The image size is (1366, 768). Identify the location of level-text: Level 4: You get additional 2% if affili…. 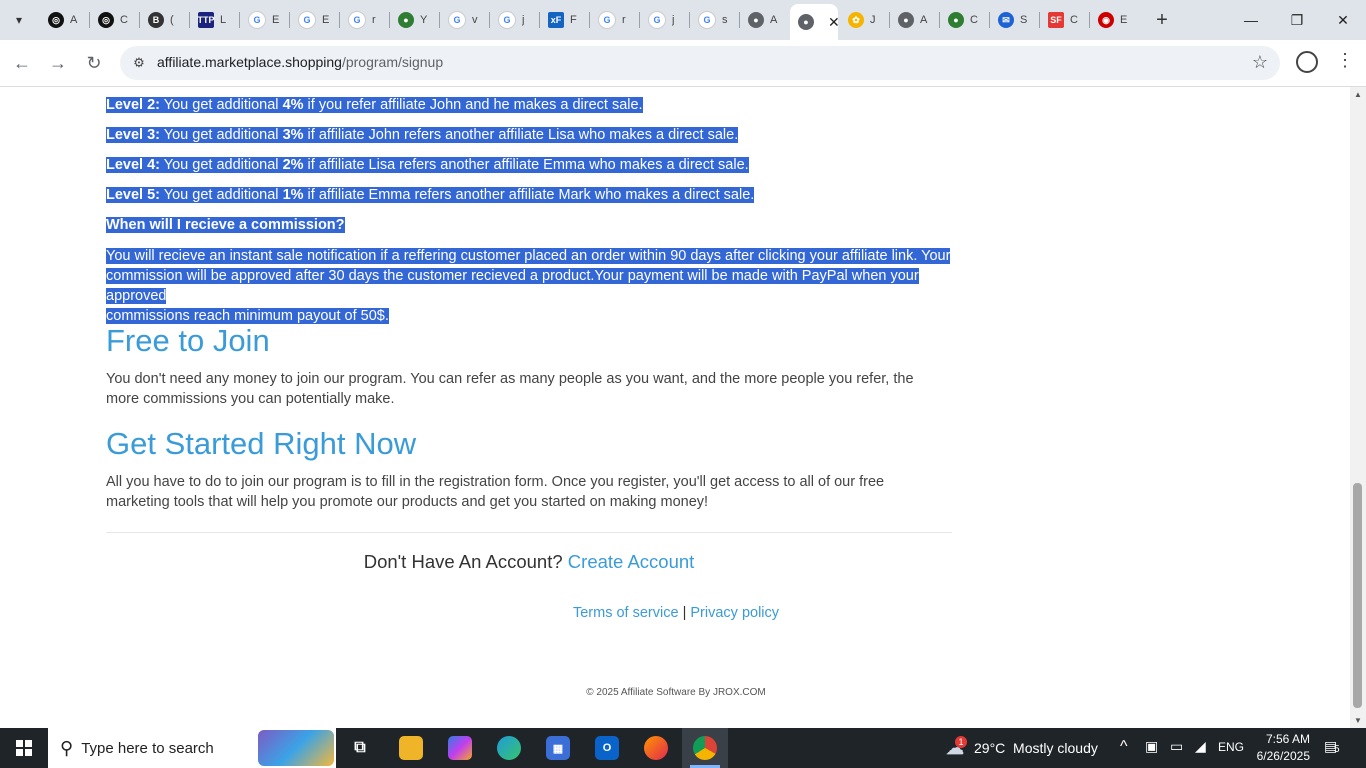
(427, 165).